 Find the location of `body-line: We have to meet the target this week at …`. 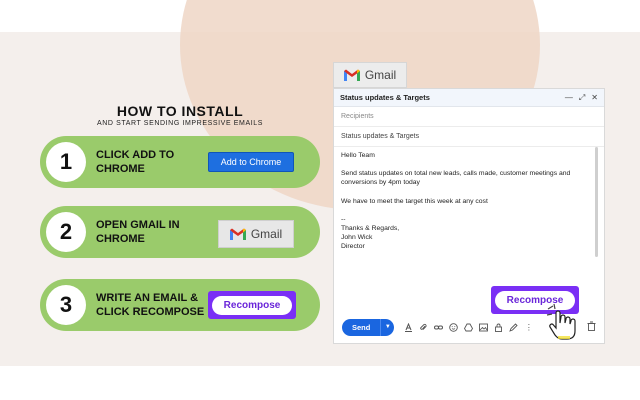

body-line: We have to meet the target this week at … is located at coordinates (414, 201).